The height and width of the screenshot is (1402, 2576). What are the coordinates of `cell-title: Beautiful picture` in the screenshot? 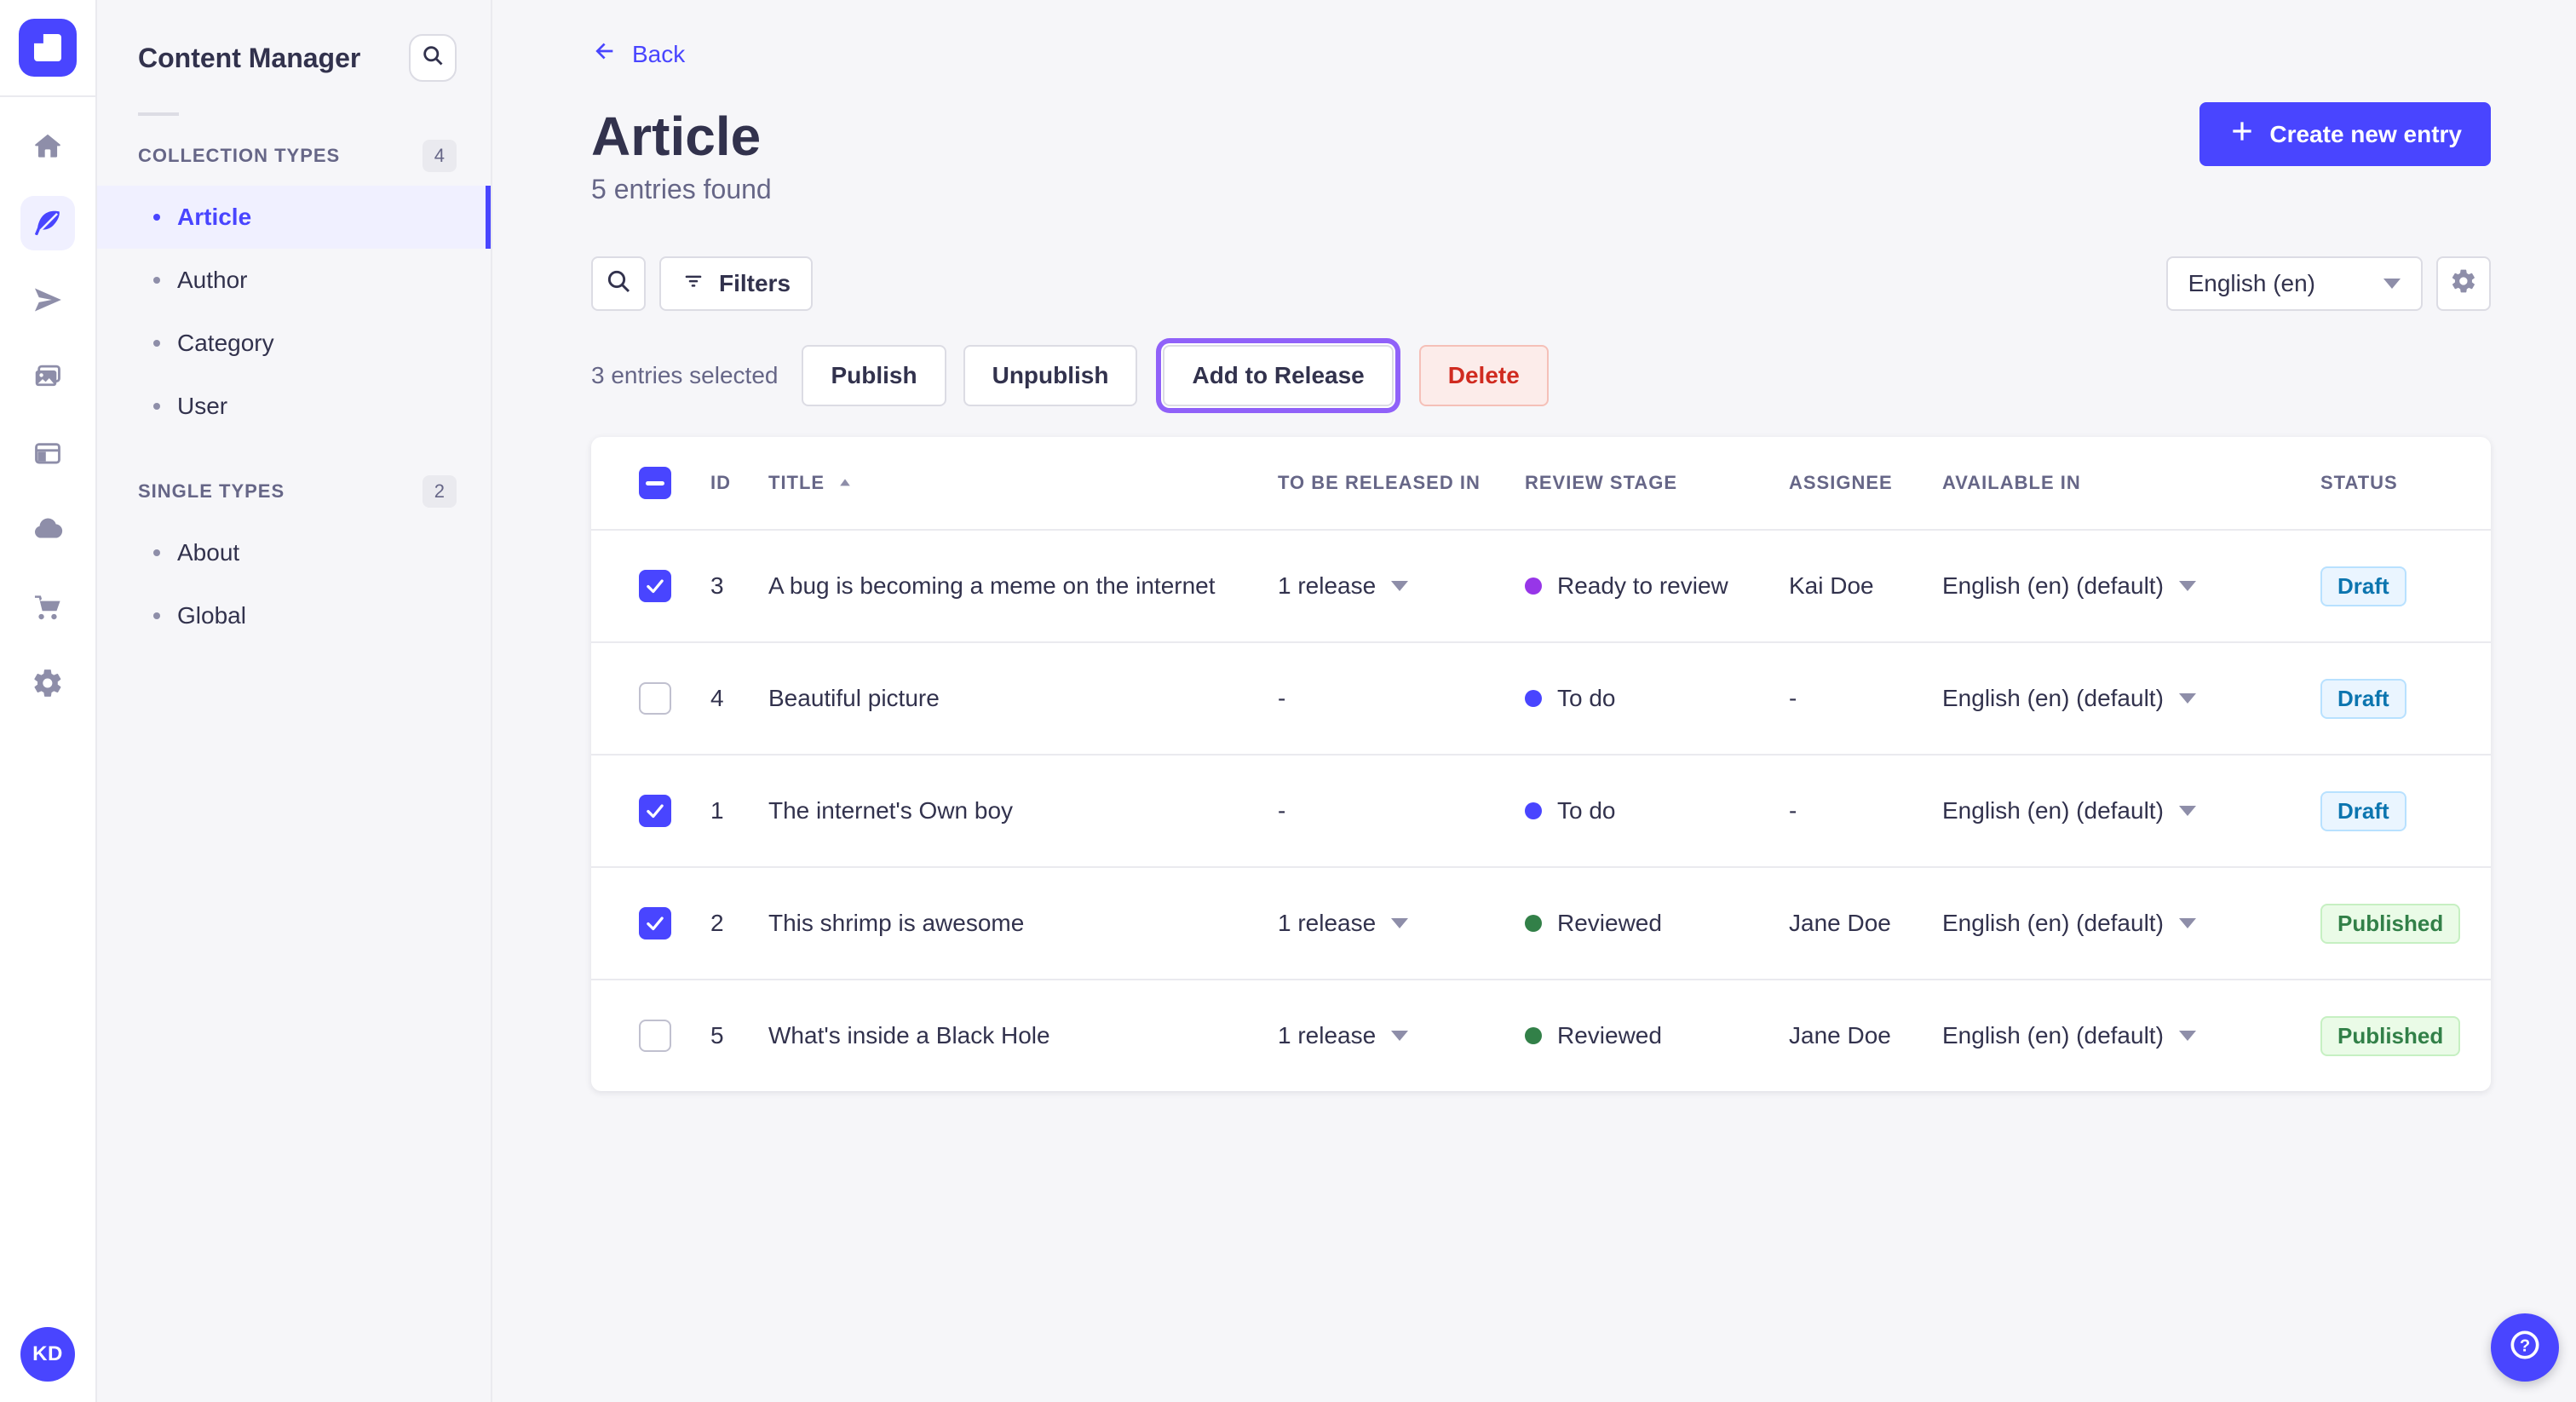 It's located at (854, 698).